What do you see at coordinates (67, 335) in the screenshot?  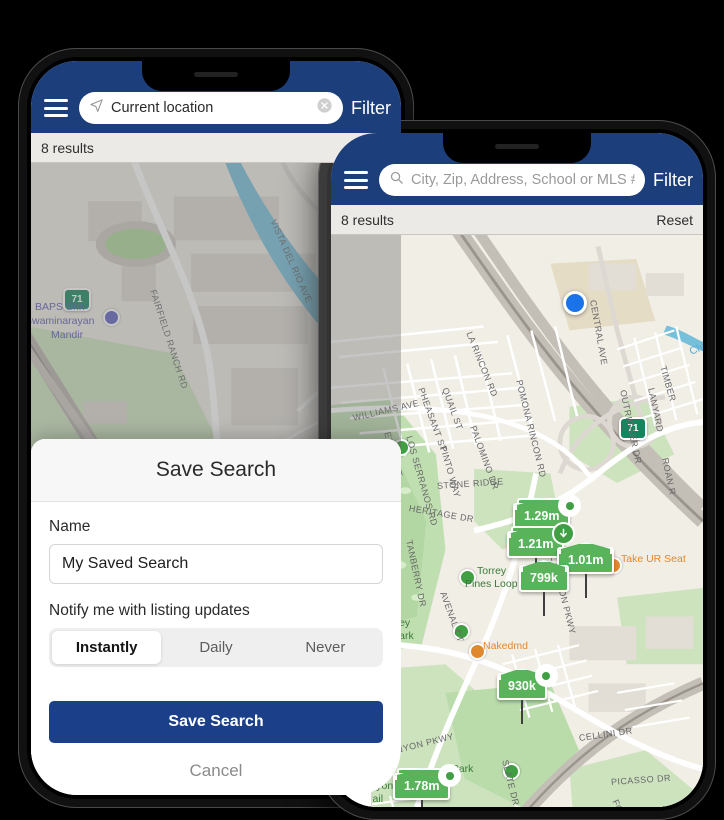 I see `poi-label: Mandir` at bounding box center [67, 335].